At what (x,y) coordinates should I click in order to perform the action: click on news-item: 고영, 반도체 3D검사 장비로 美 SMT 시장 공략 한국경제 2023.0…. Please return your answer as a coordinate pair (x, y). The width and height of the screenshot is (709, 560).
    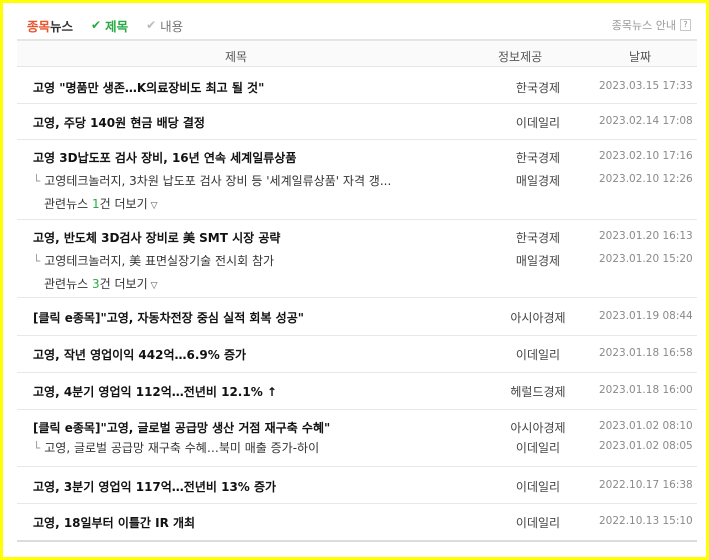
    Looking at the image, I should click on (357, 259).